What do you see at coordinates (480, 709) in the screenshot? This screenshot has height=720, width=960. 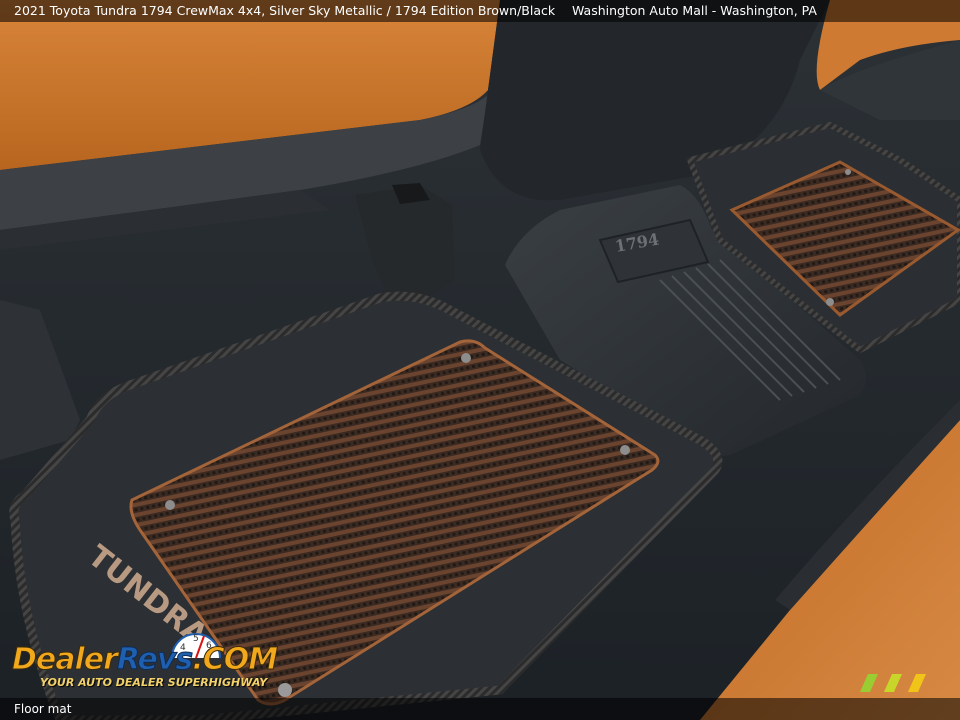 I see `caption-bar: Floor mat` at bounding box center [480, 709].